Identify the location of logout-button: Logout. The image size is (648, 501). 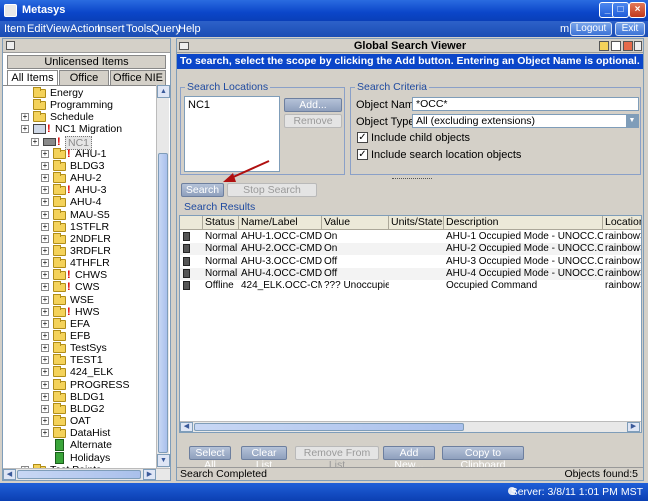
(591, 29).